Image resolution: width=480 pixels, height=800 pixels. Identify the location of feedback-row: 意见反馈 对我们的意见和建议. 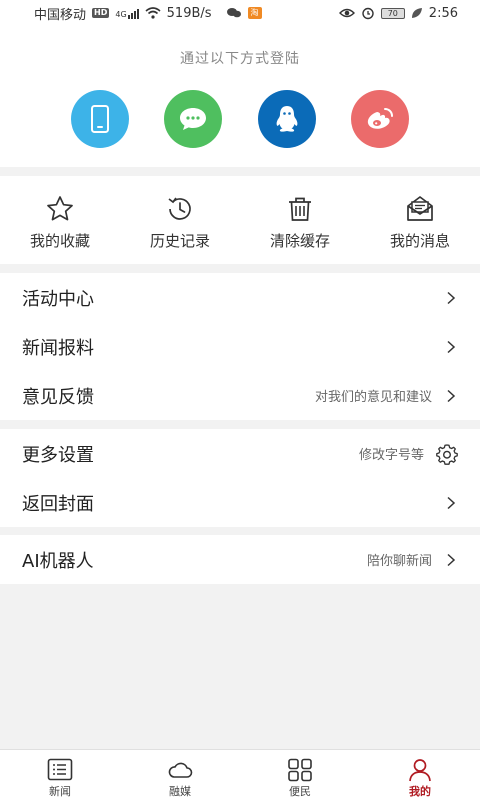
(240, 395).